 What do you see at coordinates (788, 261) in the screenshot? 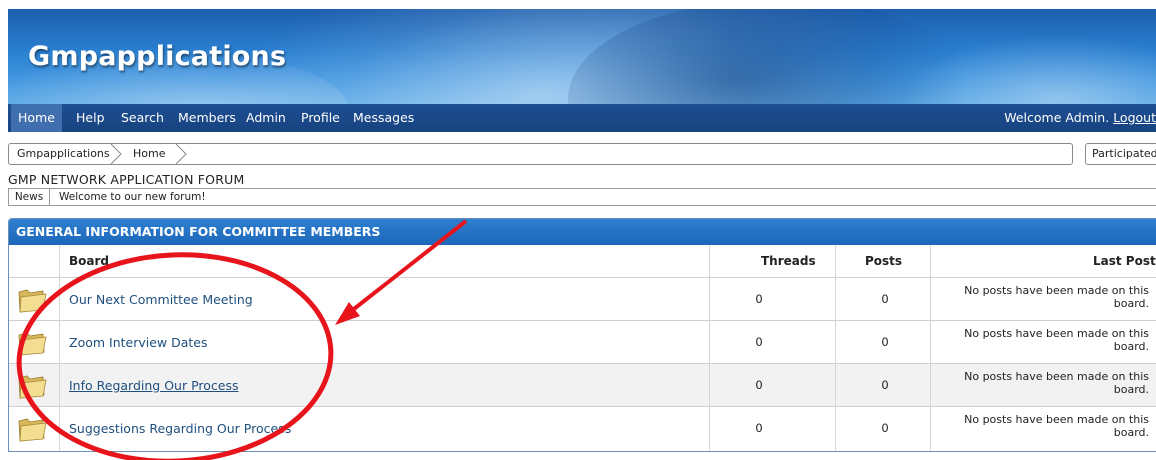
I see `column-header-threads: Threads` at bounding box center [788, 261].